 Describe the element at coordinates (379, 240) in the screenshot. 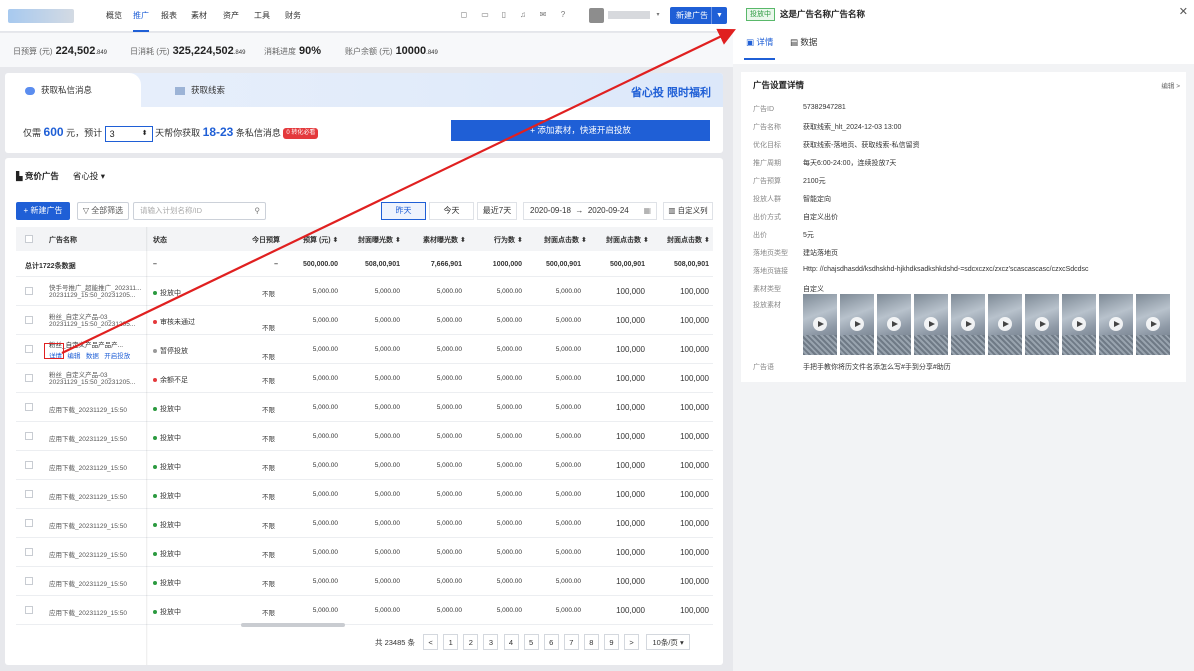

I see `th-cover-exposure: 封面曝光数 ⬍` at that location.